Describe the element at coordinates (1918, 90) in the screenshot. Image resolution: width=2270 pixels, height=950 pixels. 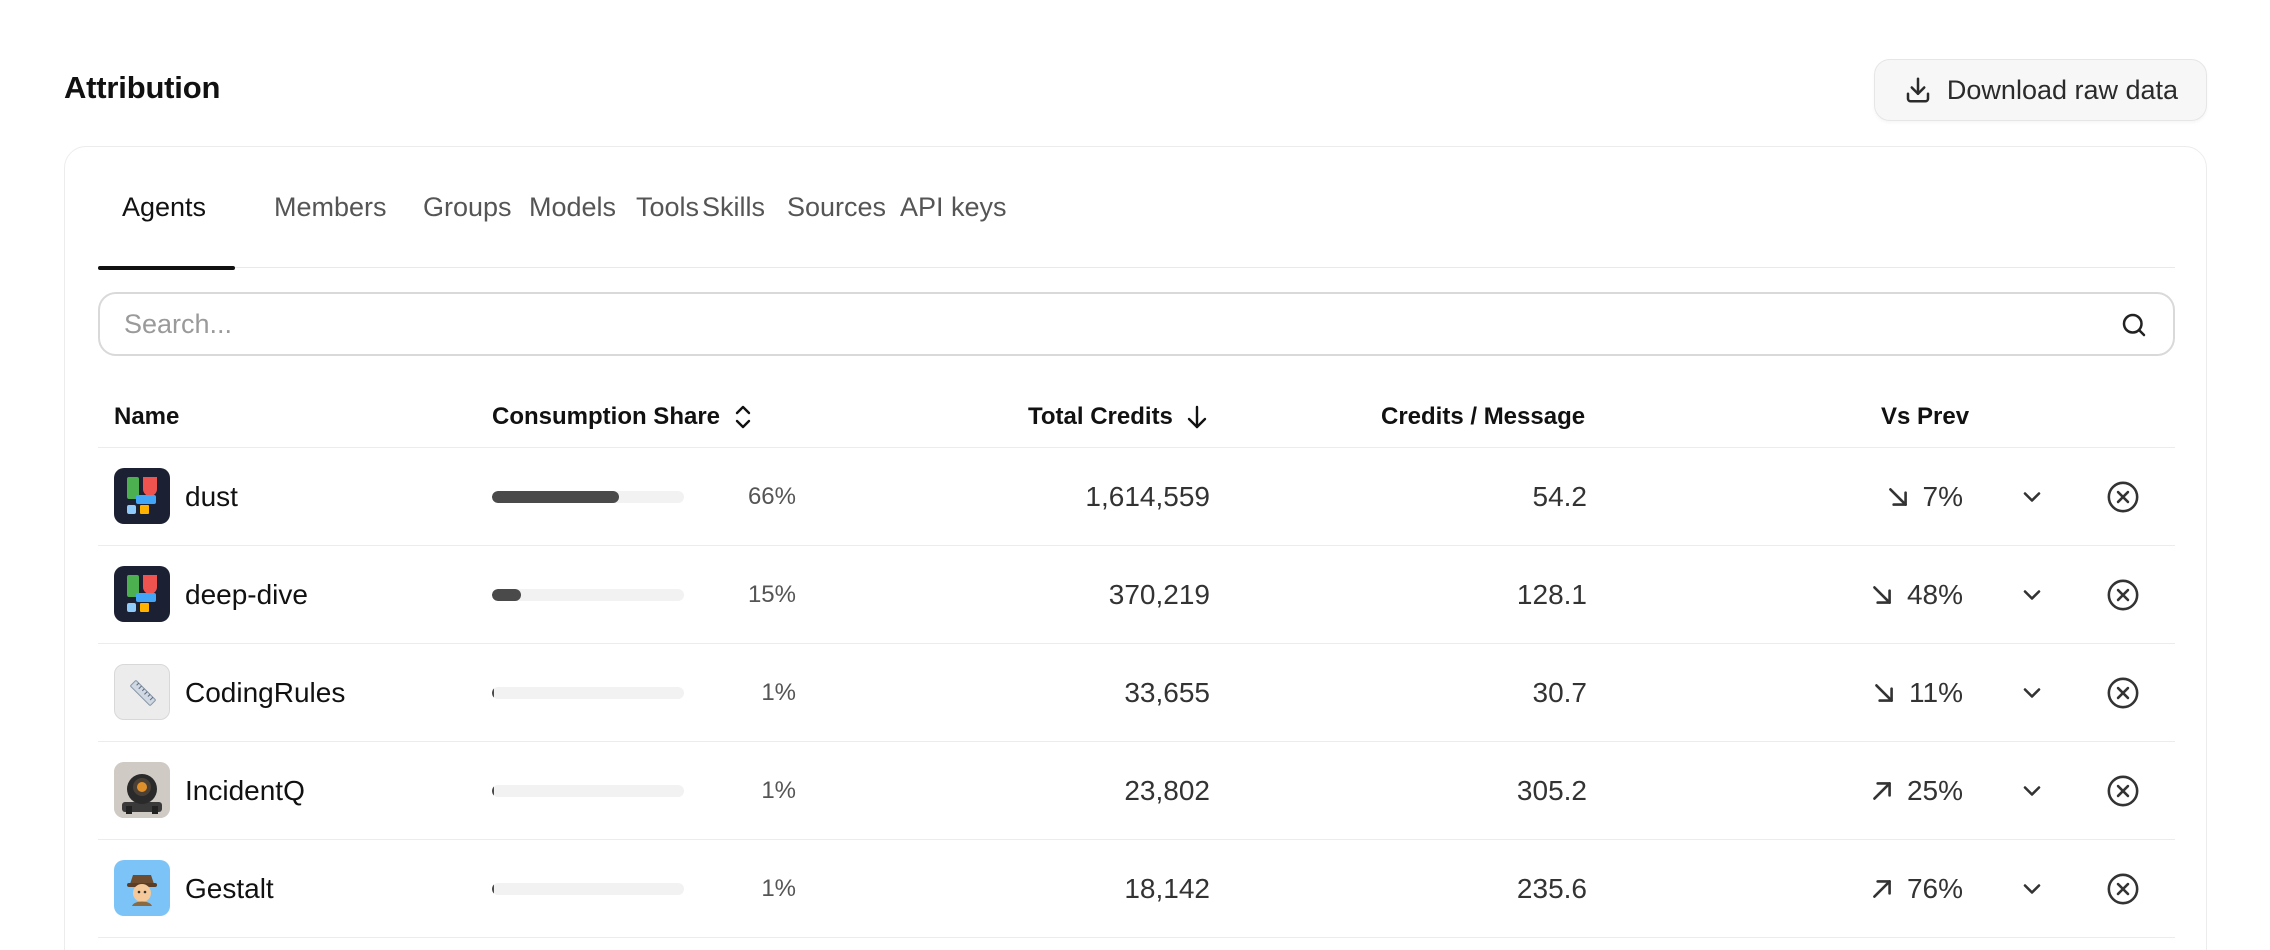
I see `download-icon` at that location.